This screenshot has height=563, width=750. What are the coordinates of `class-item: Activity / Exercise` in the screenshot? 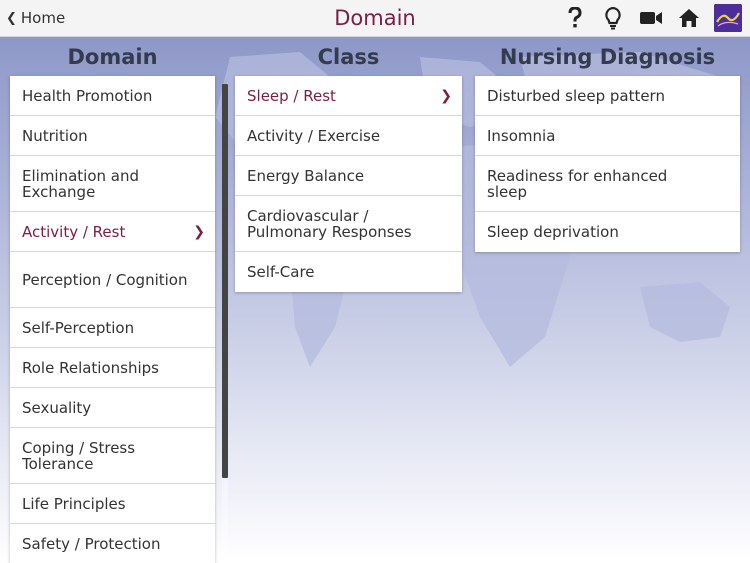 It's located at (348, 136).